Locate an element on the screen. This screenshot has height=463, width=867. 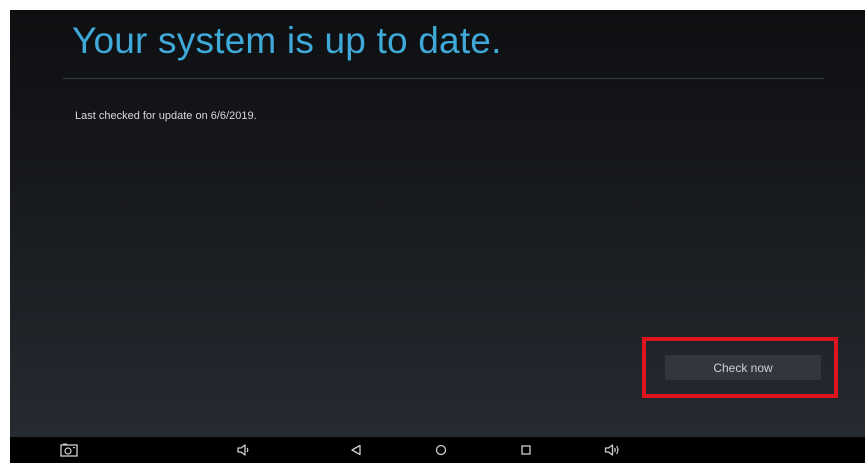
system-nav-bar is located at coordinates (437, 450).